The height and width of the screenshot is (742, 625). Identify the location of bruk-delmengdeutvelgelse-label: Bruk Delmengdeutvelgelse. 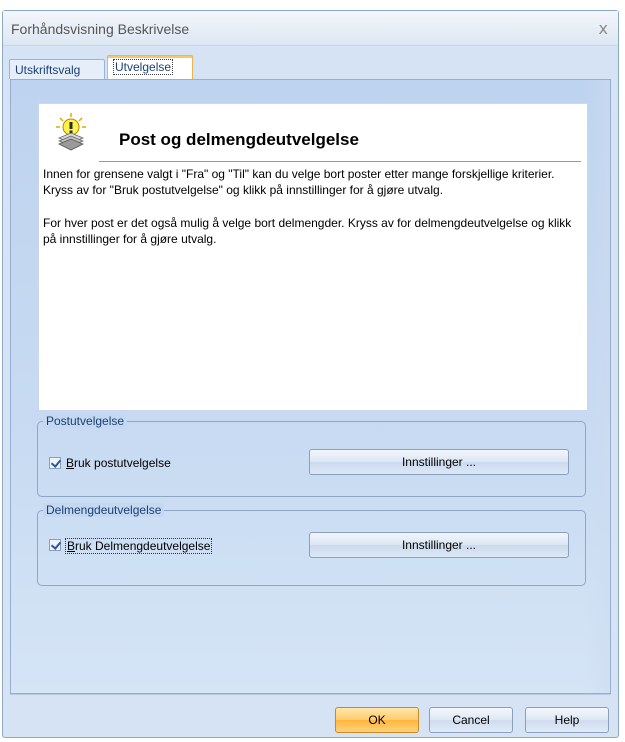
(139, 546).